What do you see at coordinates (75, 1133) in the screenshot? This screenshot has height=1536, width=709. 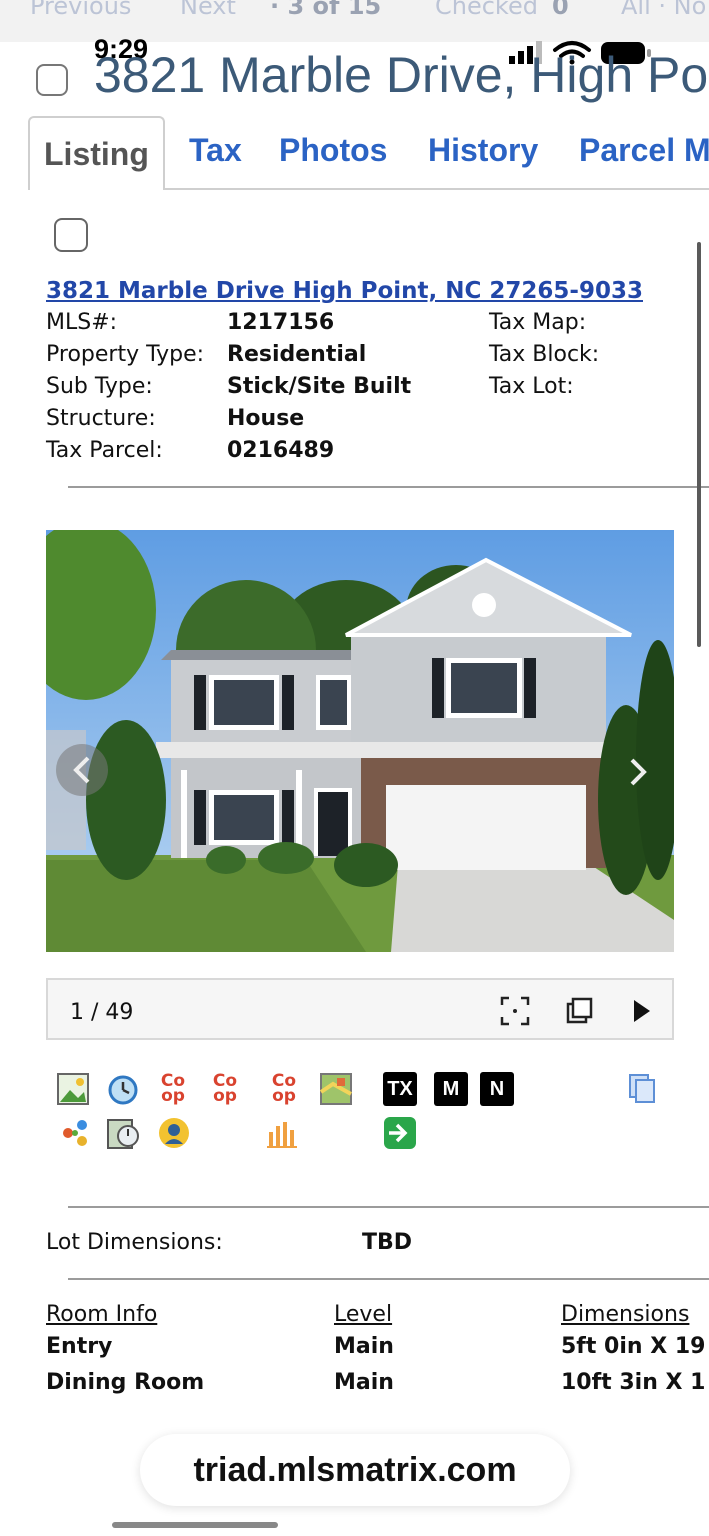 I see `share-network-icon` at bounding box center [75, 1133].